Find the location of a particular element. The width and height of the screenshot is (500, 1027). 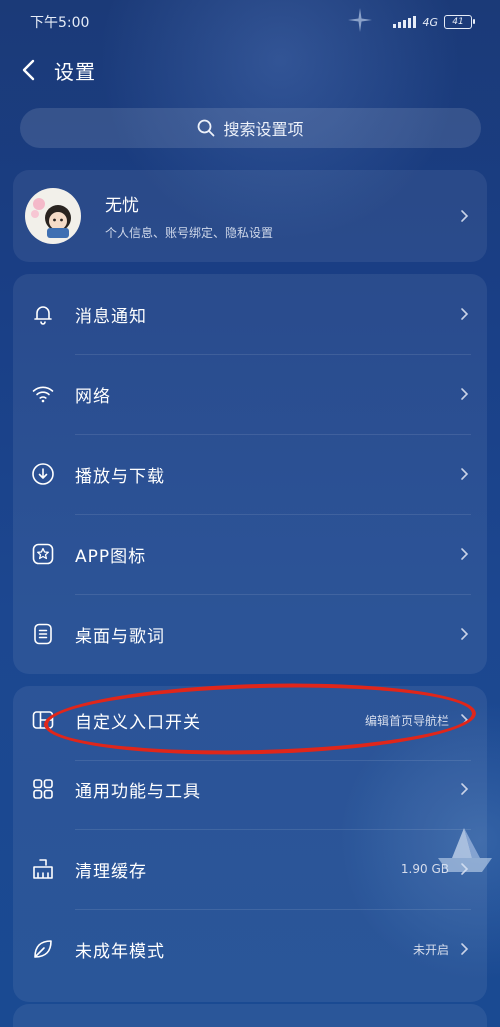

search-icon is located at coordinates (206, 128).